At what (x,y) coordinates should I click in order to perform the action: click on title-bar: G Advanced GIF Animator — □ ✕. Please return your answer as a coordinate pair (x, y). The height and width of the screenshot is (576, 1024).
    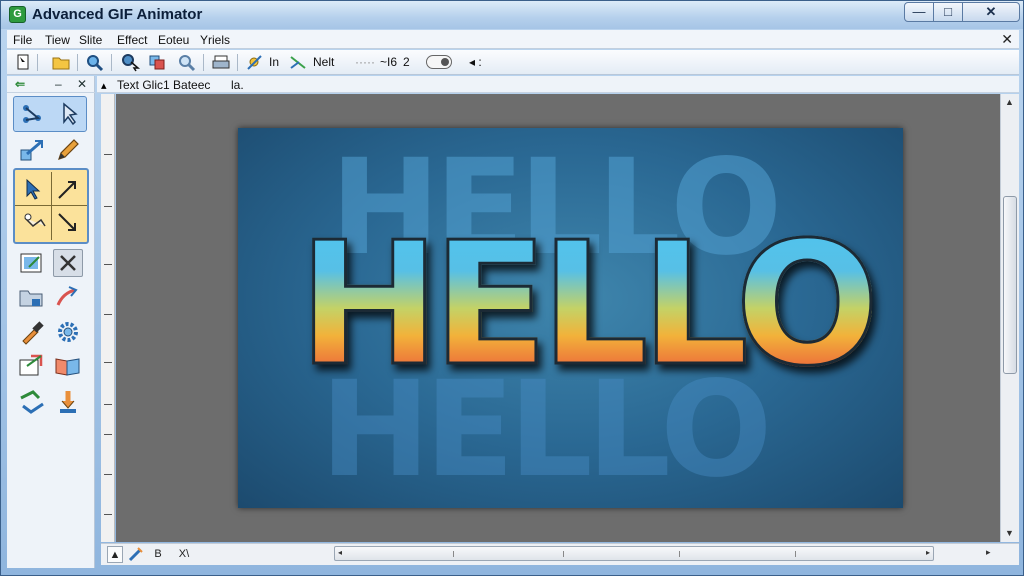
    Looking at the image, I should click on (512, 15).